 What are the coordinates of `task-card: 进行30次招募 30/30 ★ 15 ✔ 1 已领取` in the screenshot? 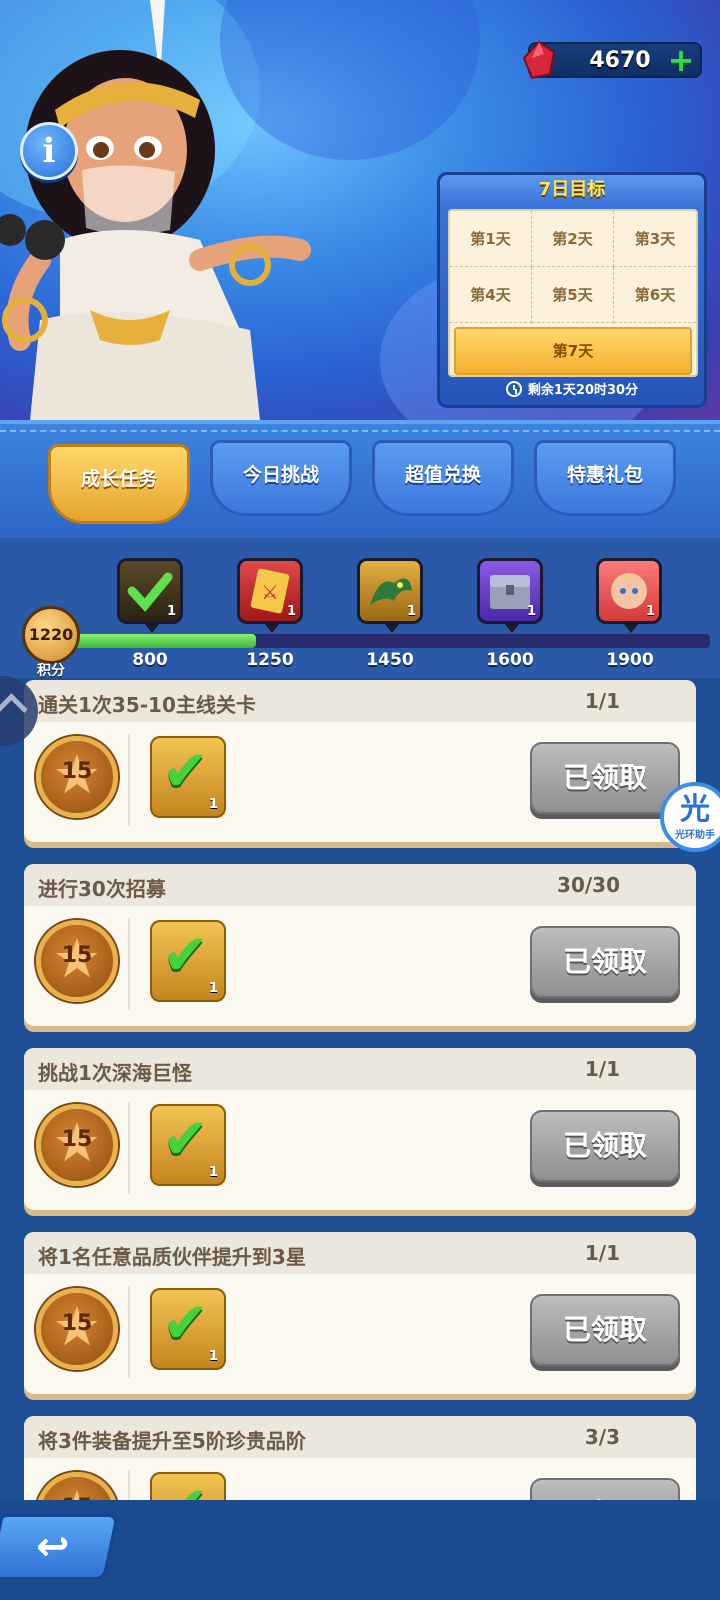 It's located at (360, 945).